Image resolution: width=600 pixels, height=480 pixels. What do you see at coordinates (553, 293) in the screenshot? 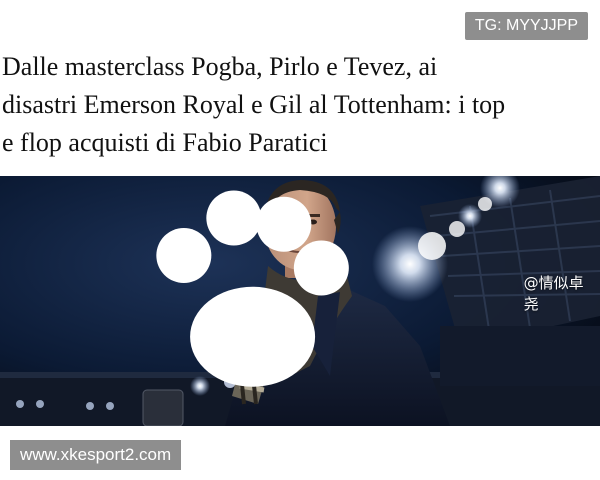
I see `watermark-text: @情似卓尧` at bounding box center [553, 293].